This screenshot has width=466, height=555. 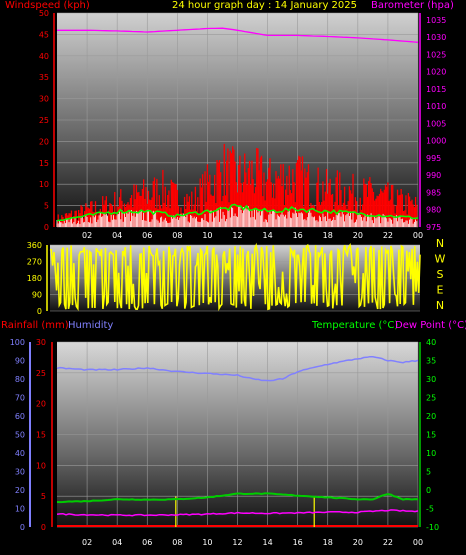 What do you see at coordinates (44, 13) in the screenshot?
I see `windspeed-tick-label: 50` at bounding box center [44, 13].